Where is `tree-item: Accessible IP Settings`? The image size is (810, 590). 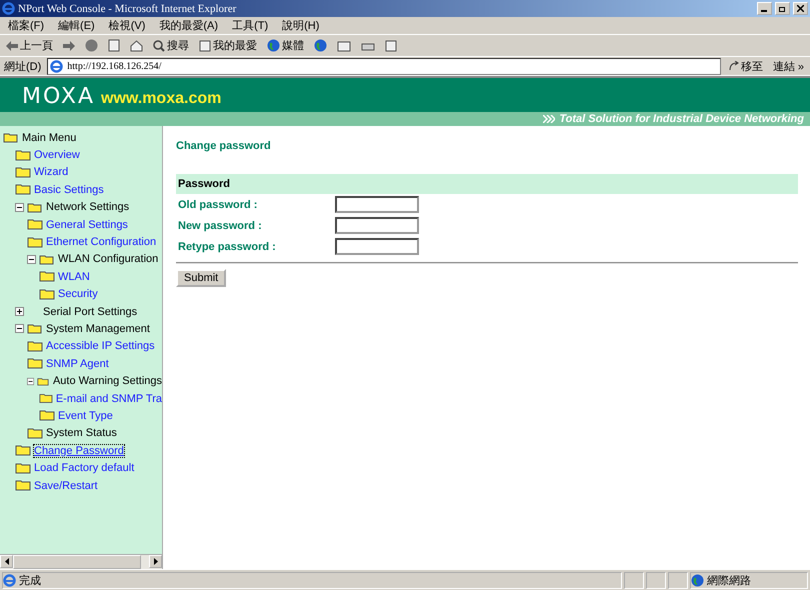 tree-item: Accessible IP Settings is located at coordinates (100, 346).